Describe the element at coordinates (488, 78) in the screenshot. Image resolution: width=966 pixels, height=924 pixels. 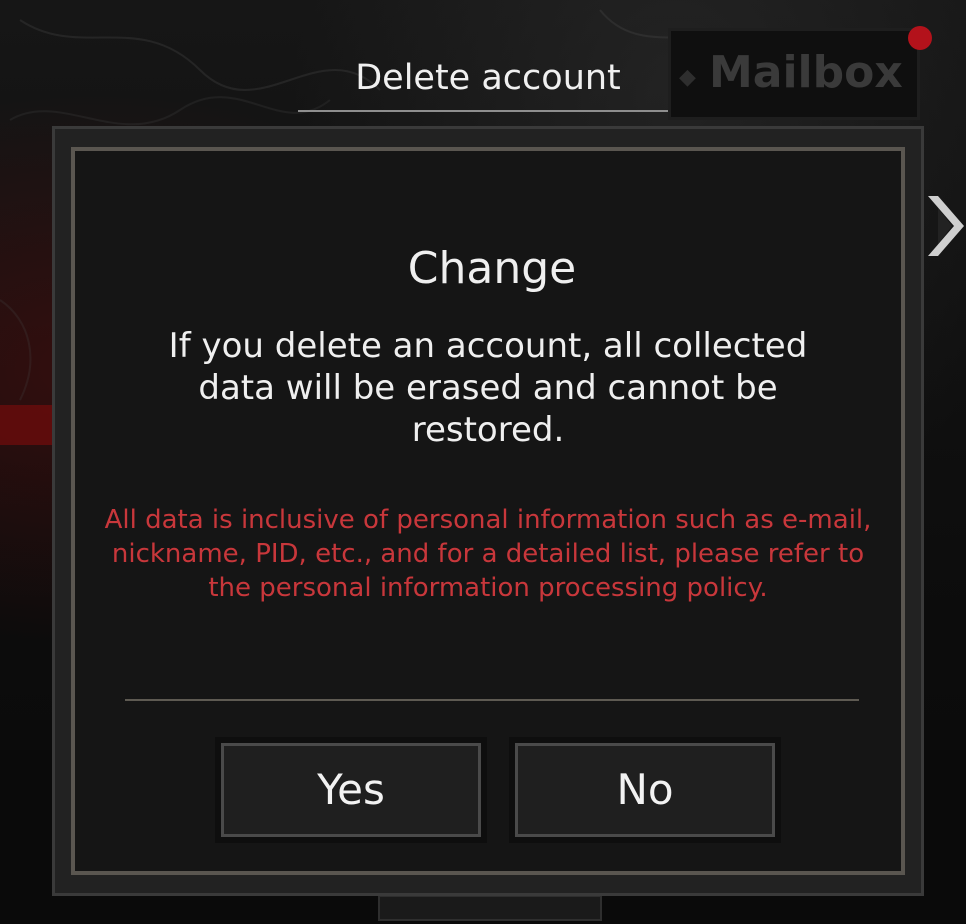
I see `tab-delete-account-label: Delete account` at that location.